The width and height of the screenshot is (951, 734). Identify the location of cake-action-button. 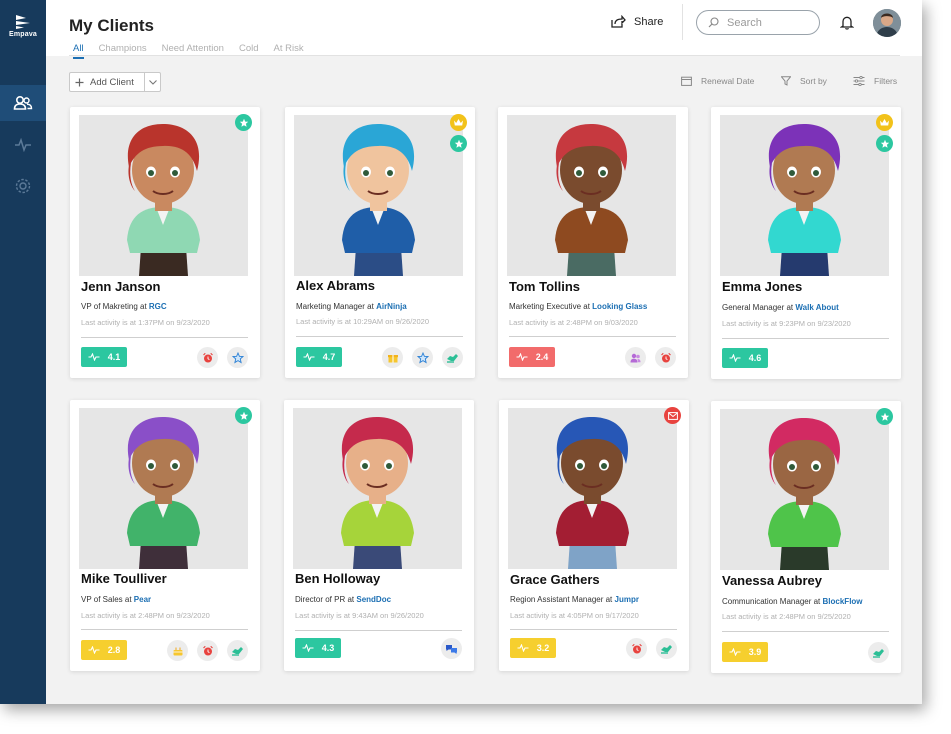
(177, 650).